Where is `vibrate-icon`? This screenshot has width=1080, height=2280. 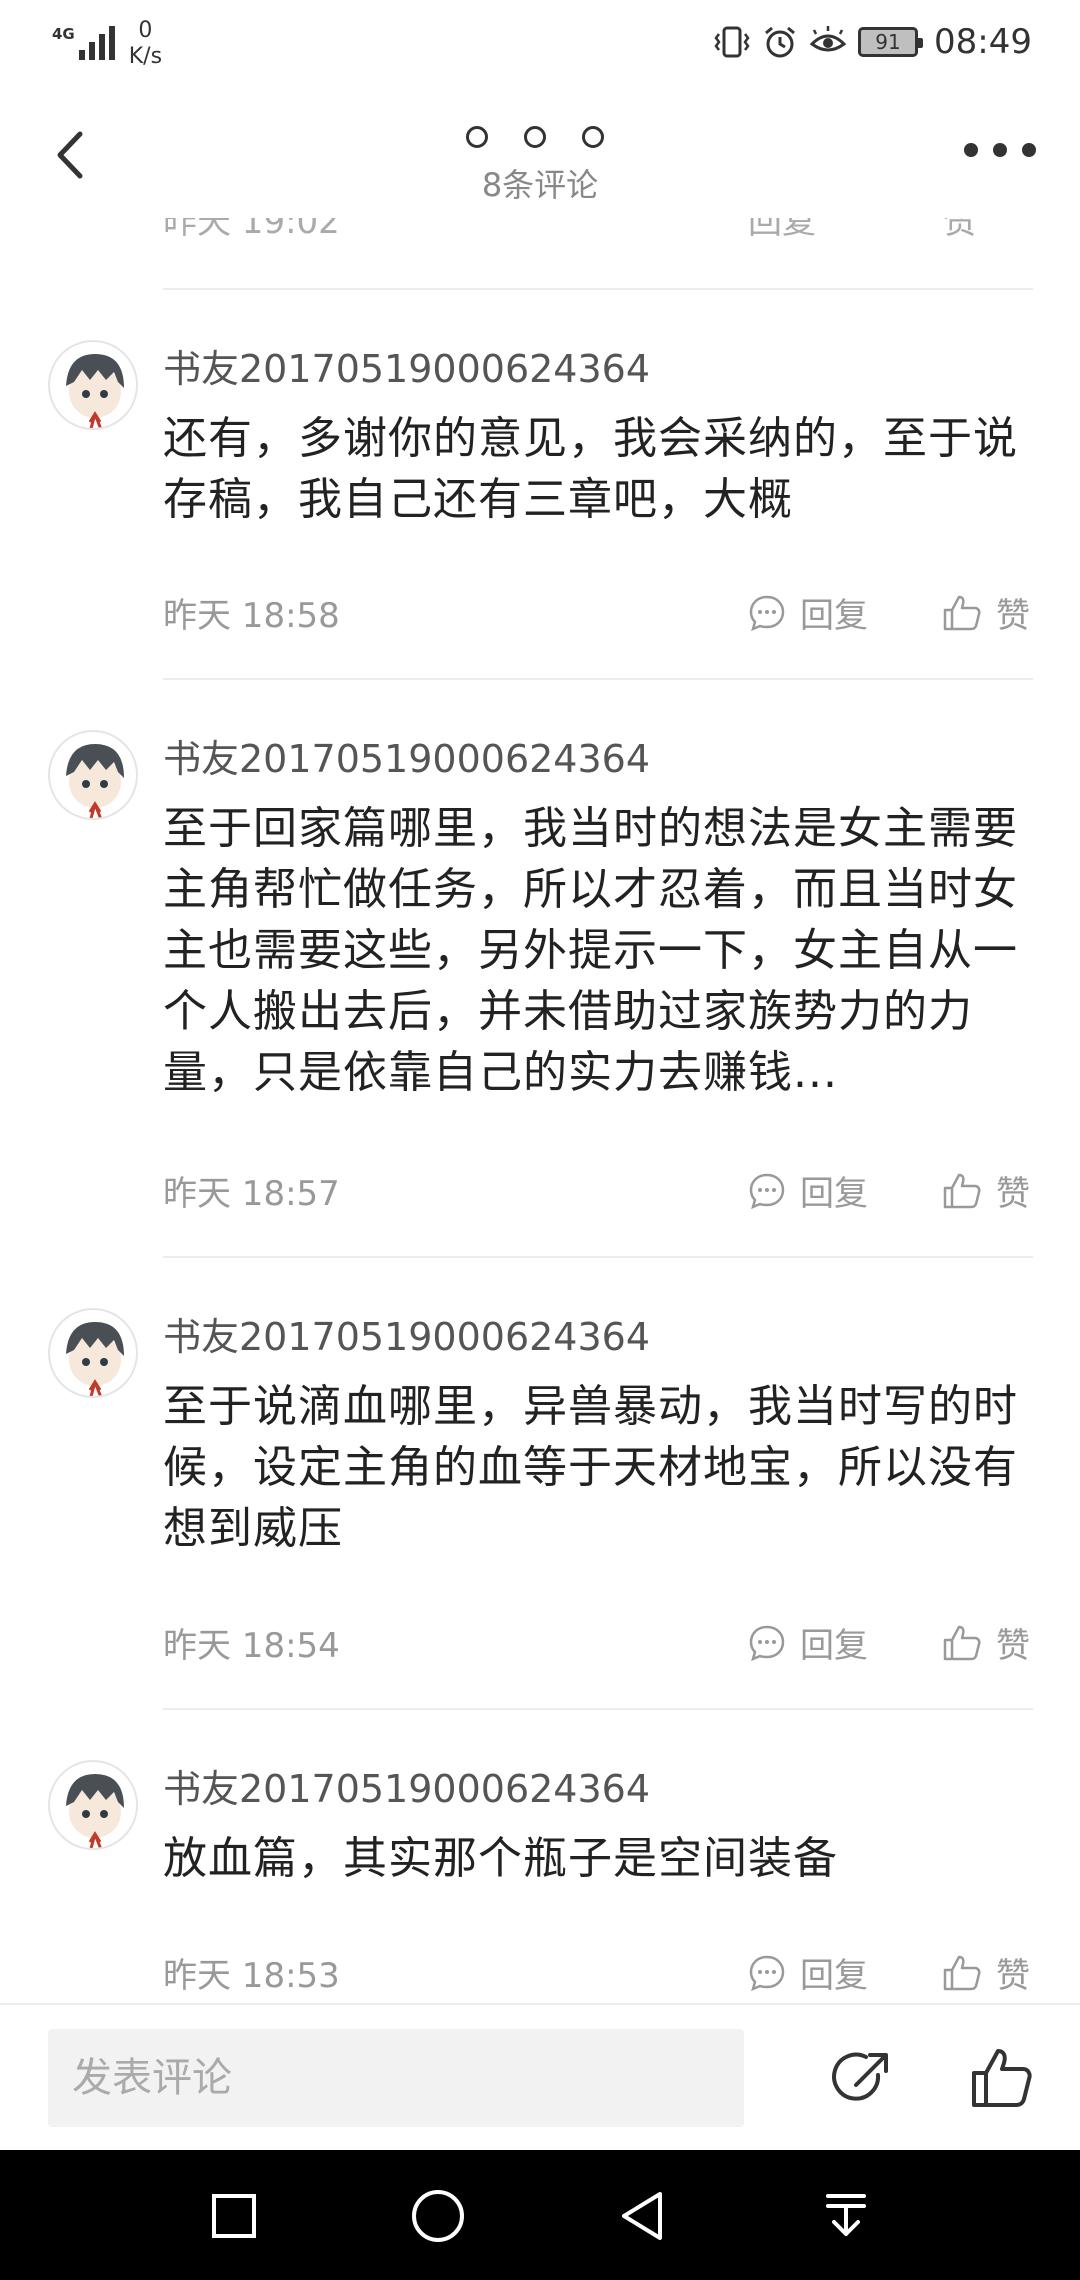 vibrate-icon is located at coordinates (732, 42).